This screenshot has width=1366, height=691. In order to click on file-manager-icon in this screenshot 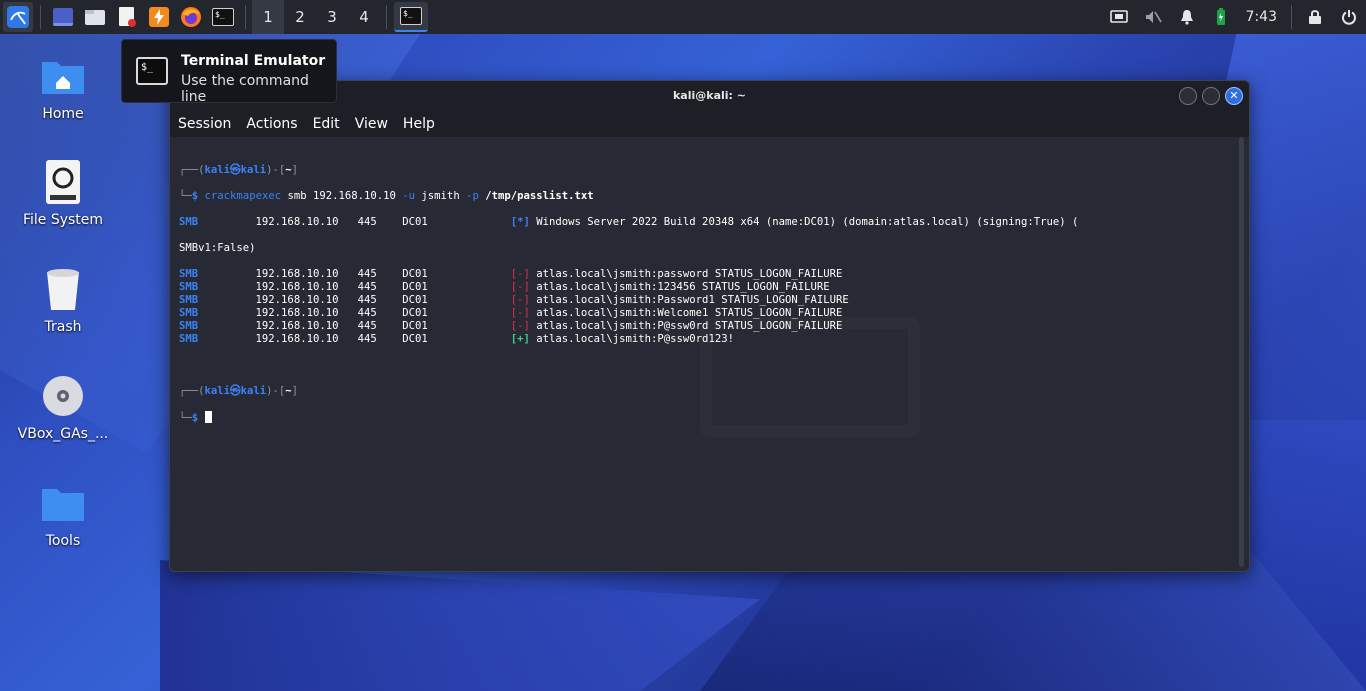, I will do `click(95, 17)`.